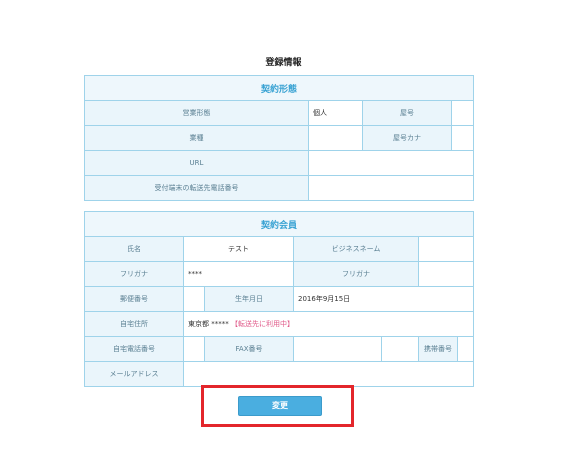  Describe the element at coordinates (208, 324) in the screenshot. I see `address-value: 東京都 *****` at that location.